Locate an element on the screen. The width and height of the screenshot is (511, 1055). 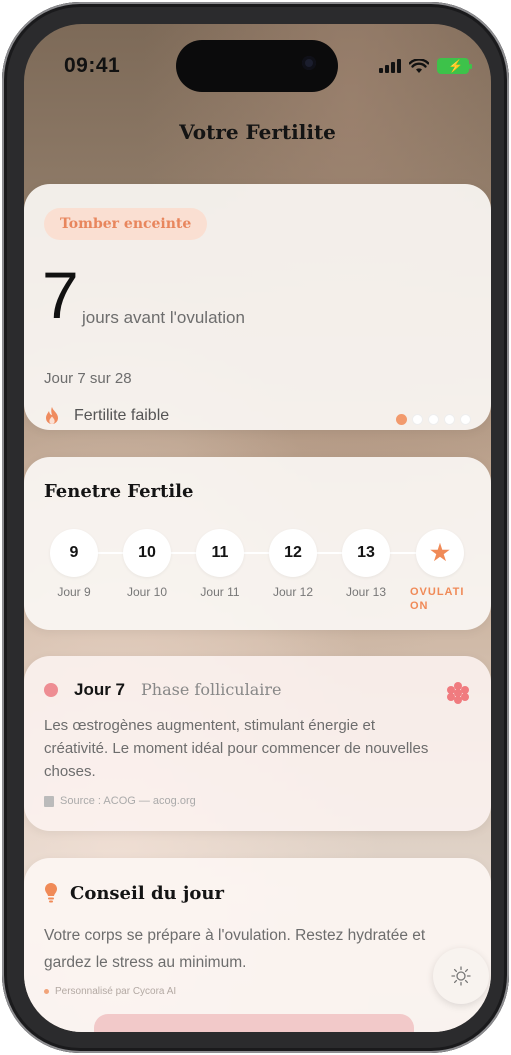
ai-note: Personnalisé par Cycora AI is located at coordinates (110, 991).